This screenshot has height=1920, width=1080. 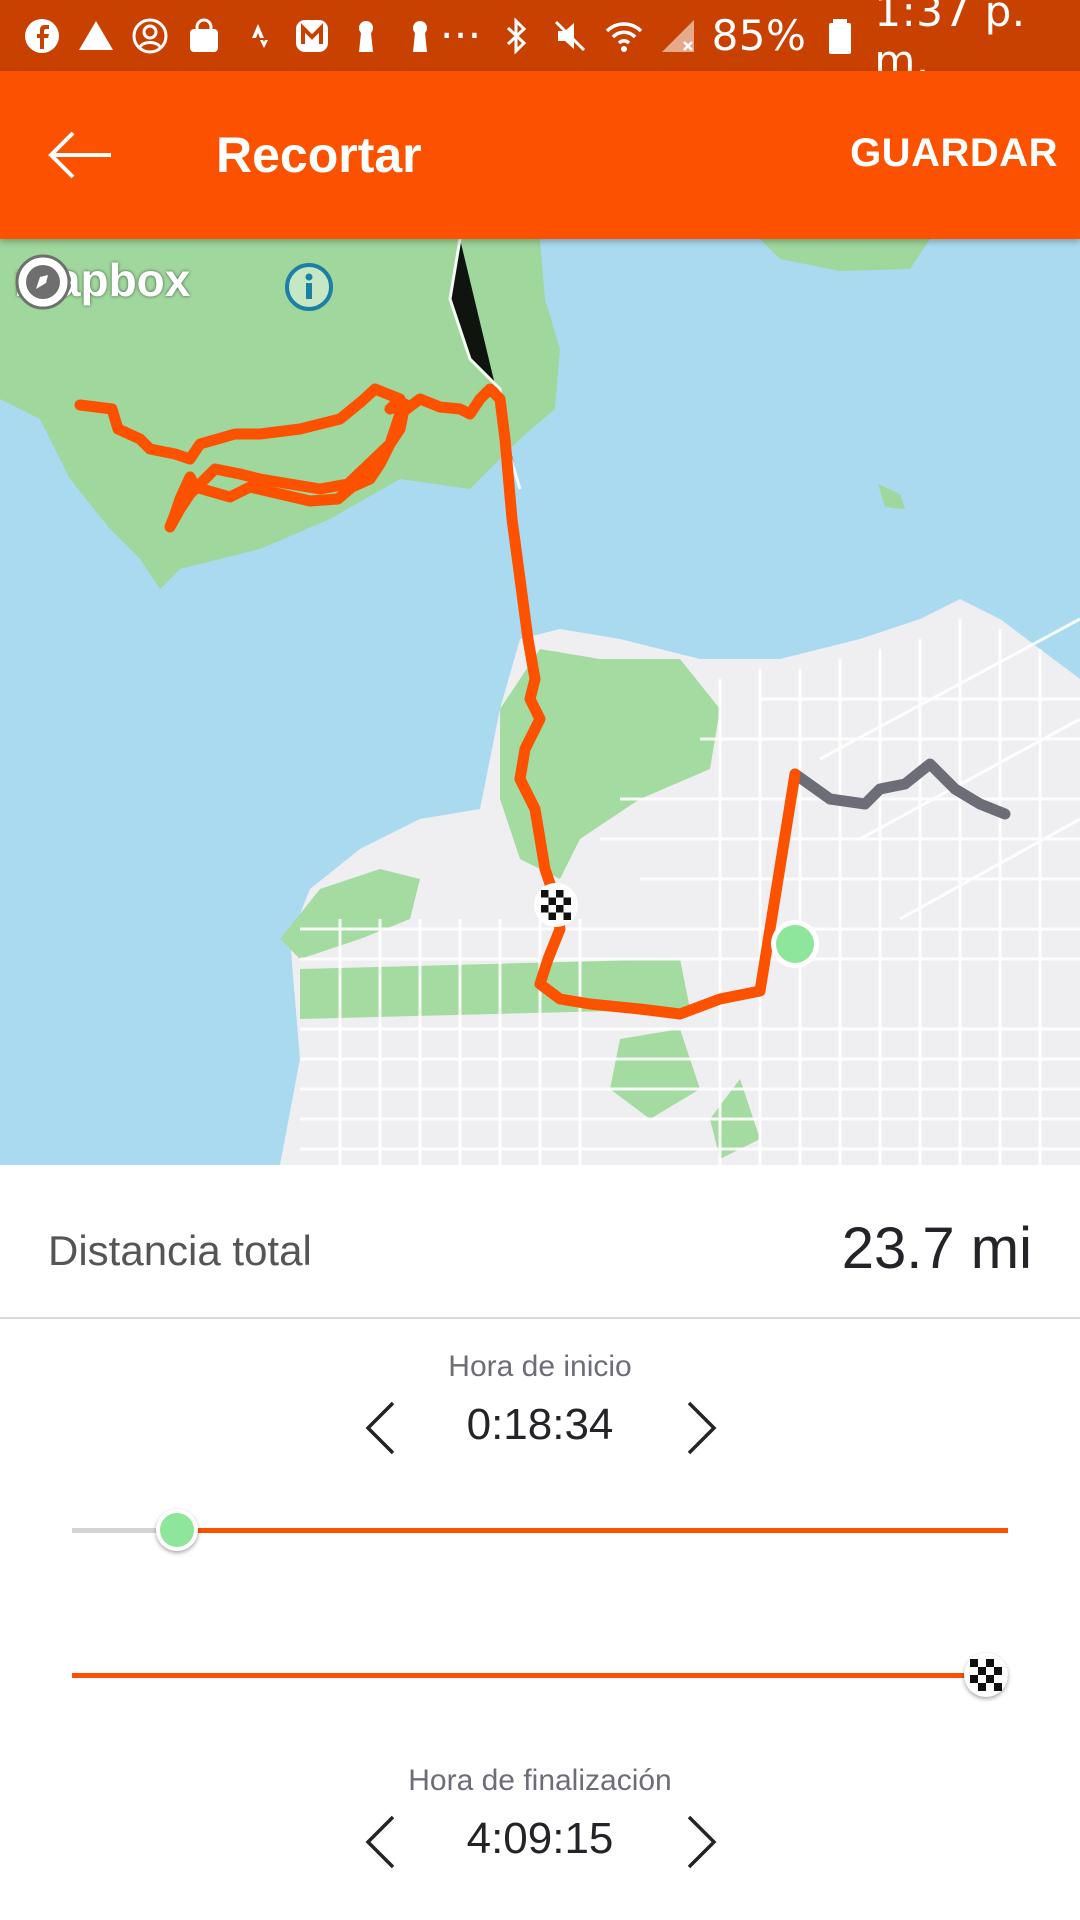 I want to click on checkered-flag-icon, so click(x=986, y=1675).